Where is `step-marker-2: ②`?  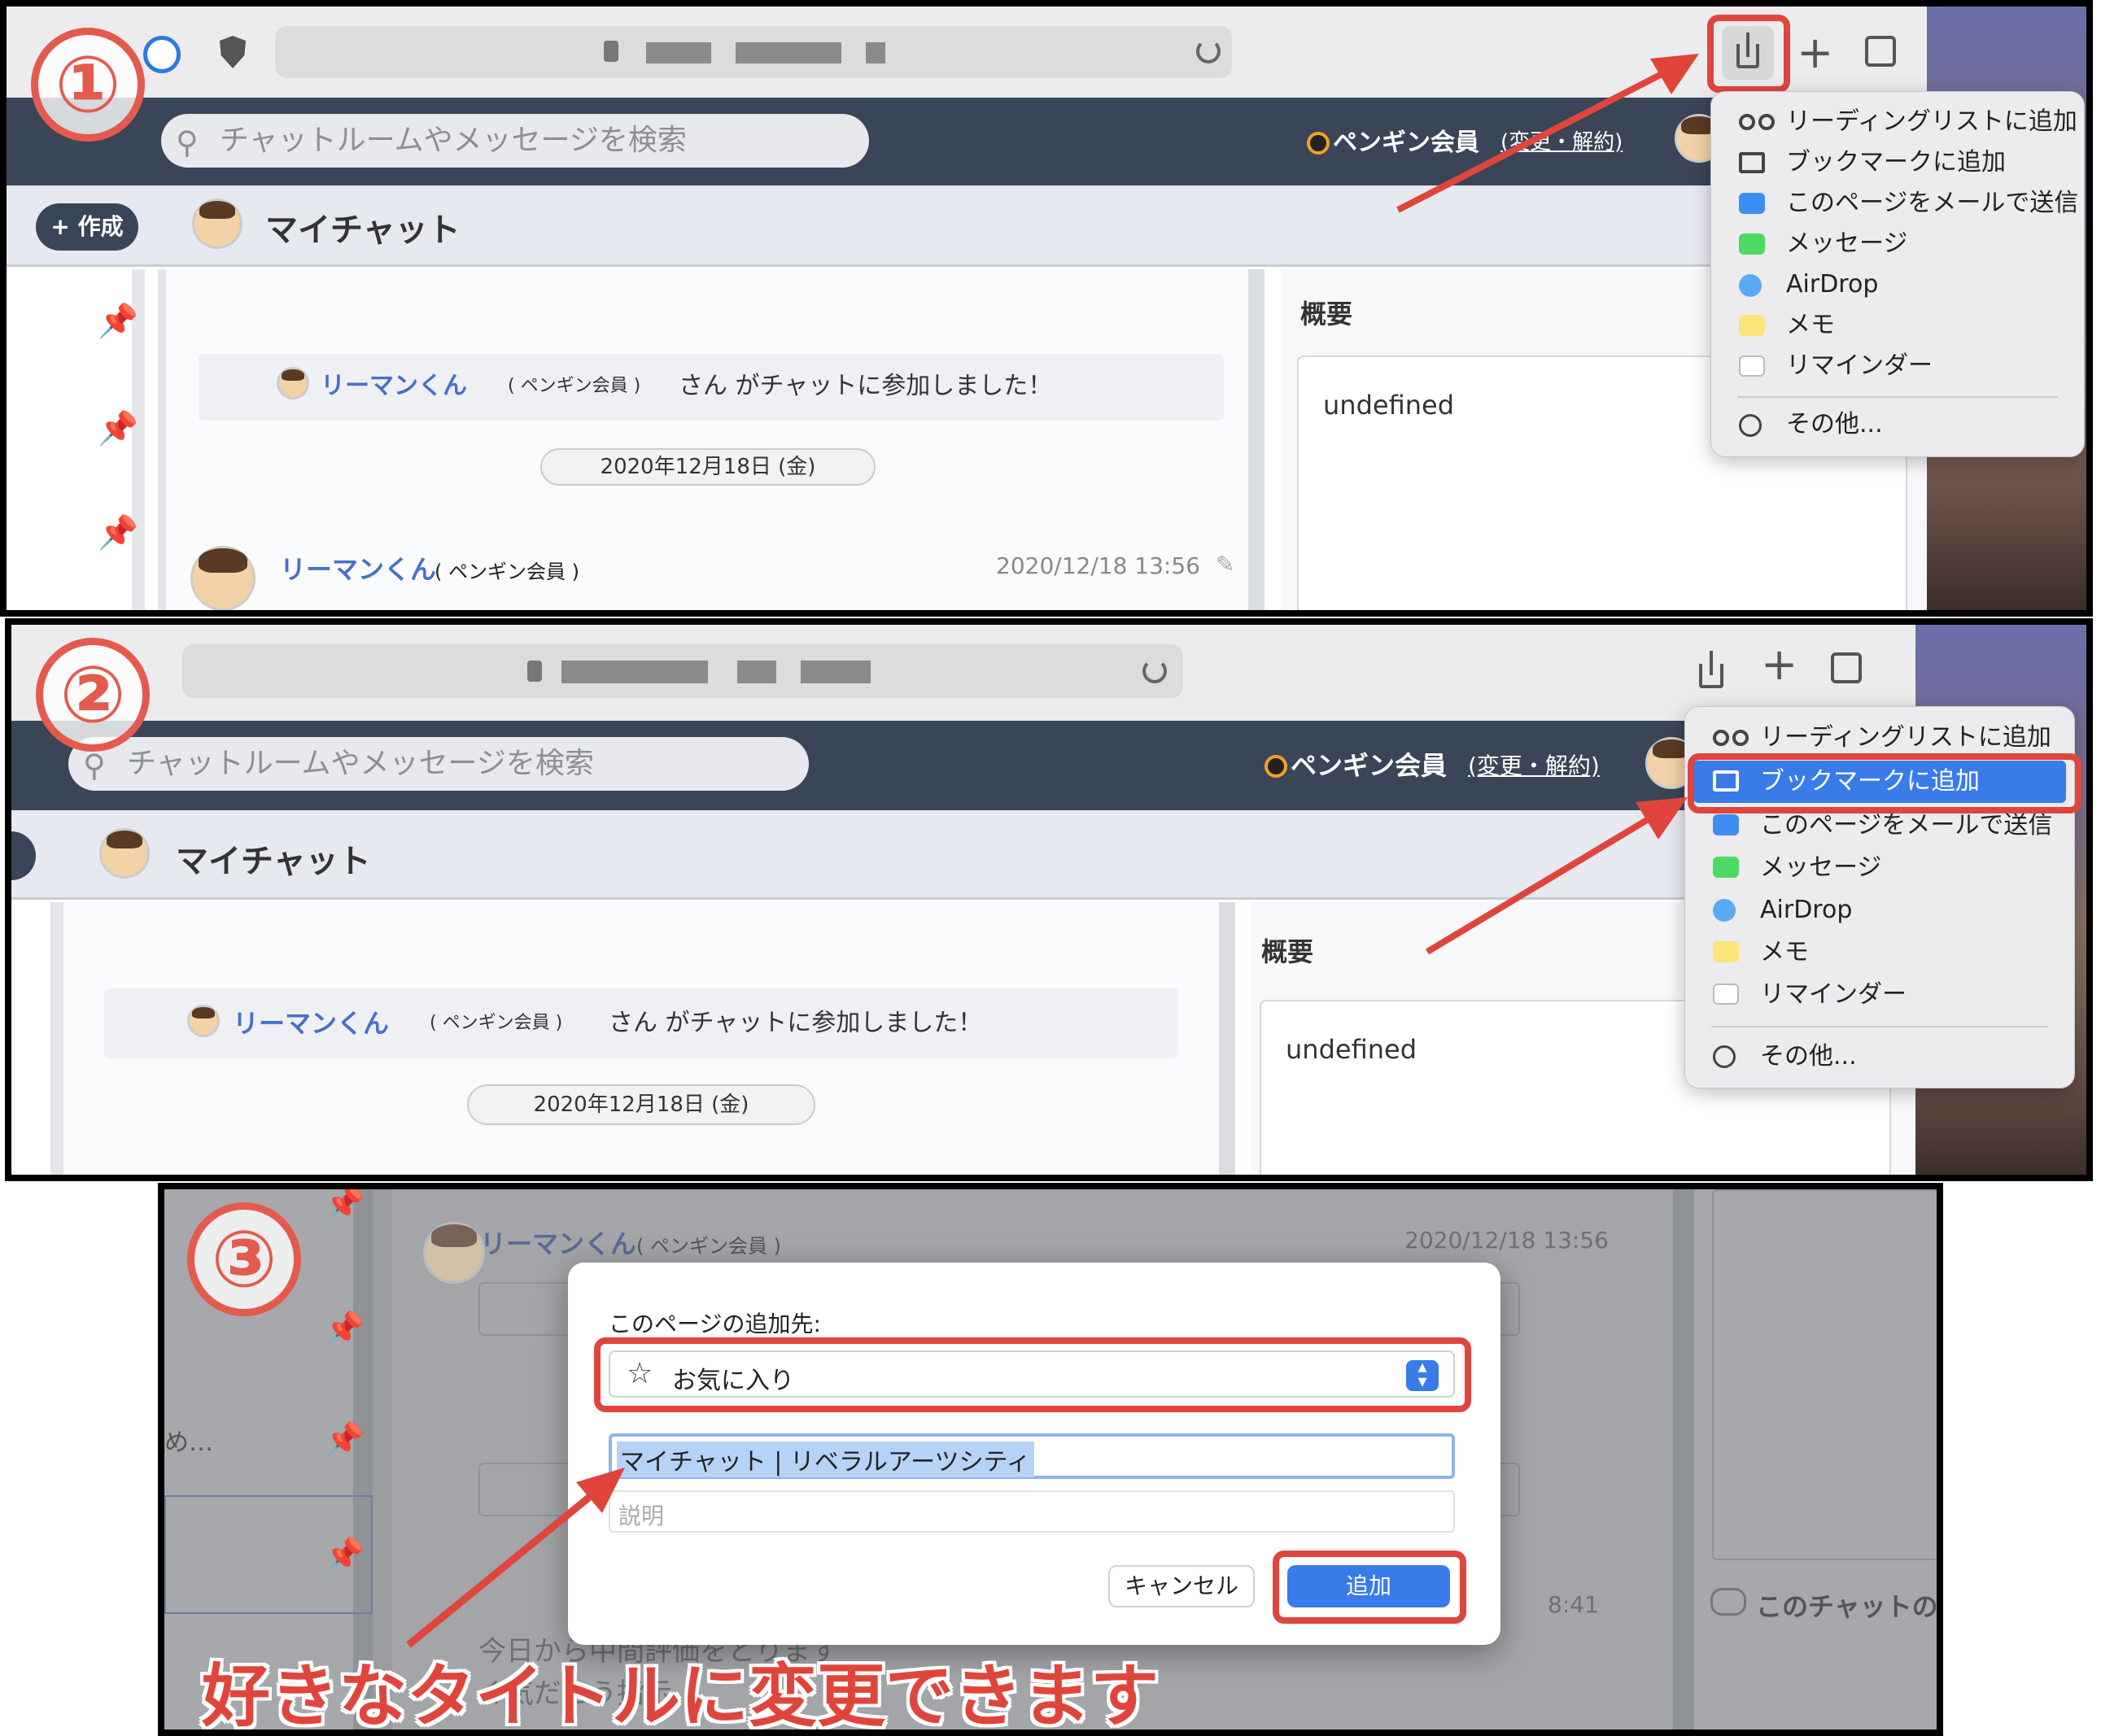
step-marker-2: ② is located at coordinates (93, 695).